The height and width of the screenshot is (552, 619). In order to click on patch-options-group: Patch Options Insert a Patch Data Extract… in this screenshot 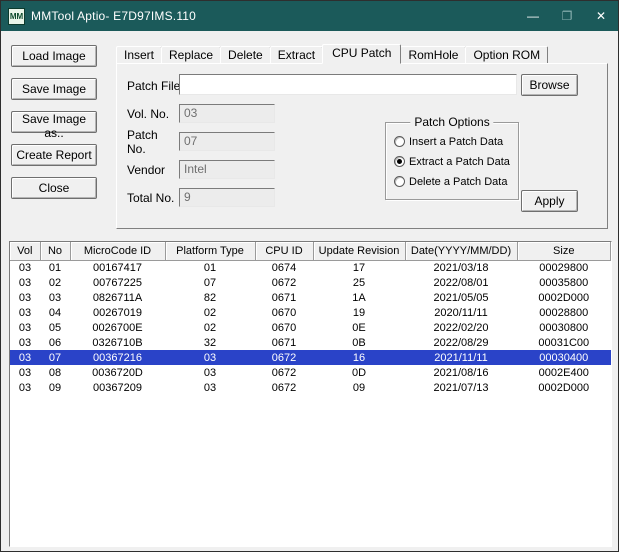, I will do `click(452, 157)`.